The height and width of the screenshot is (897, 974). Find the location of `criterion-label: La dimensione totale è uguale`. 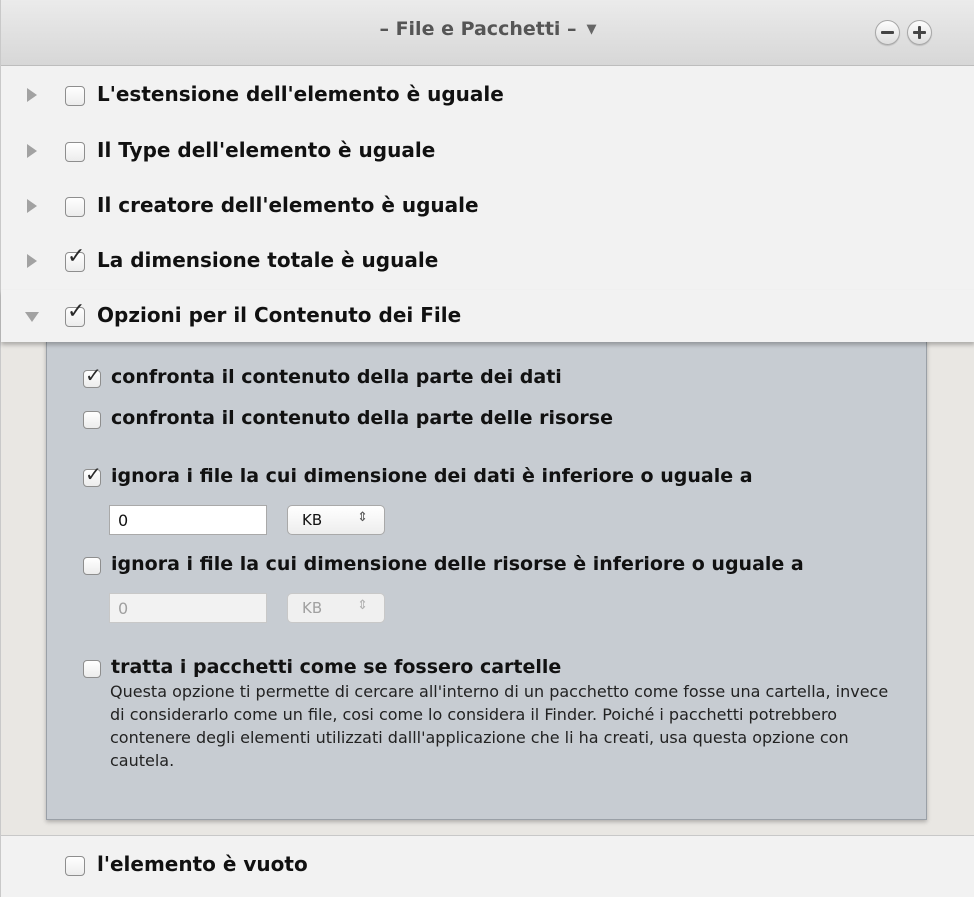

criterion-label: La dimensione totale è uguale is located at coordinates (268, 260).